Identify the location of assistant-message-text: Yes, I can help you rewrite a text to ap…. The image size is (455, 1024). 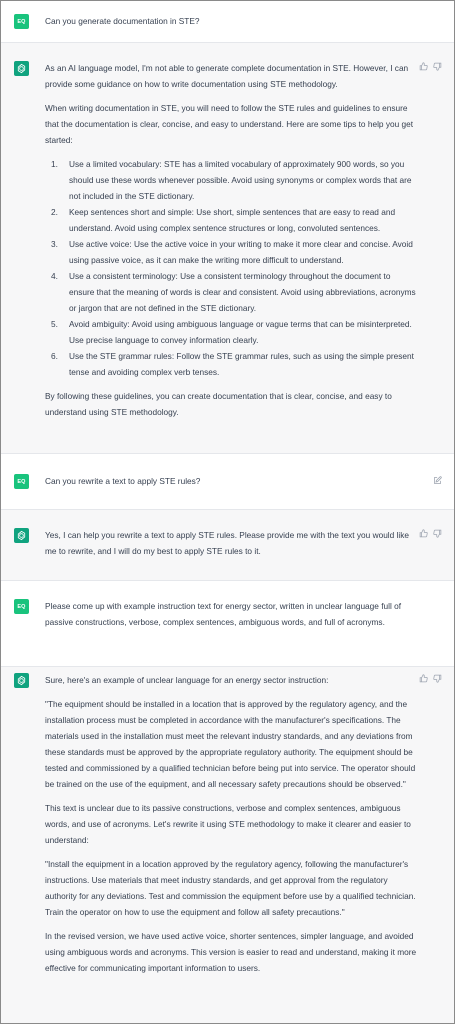
(227, 543).